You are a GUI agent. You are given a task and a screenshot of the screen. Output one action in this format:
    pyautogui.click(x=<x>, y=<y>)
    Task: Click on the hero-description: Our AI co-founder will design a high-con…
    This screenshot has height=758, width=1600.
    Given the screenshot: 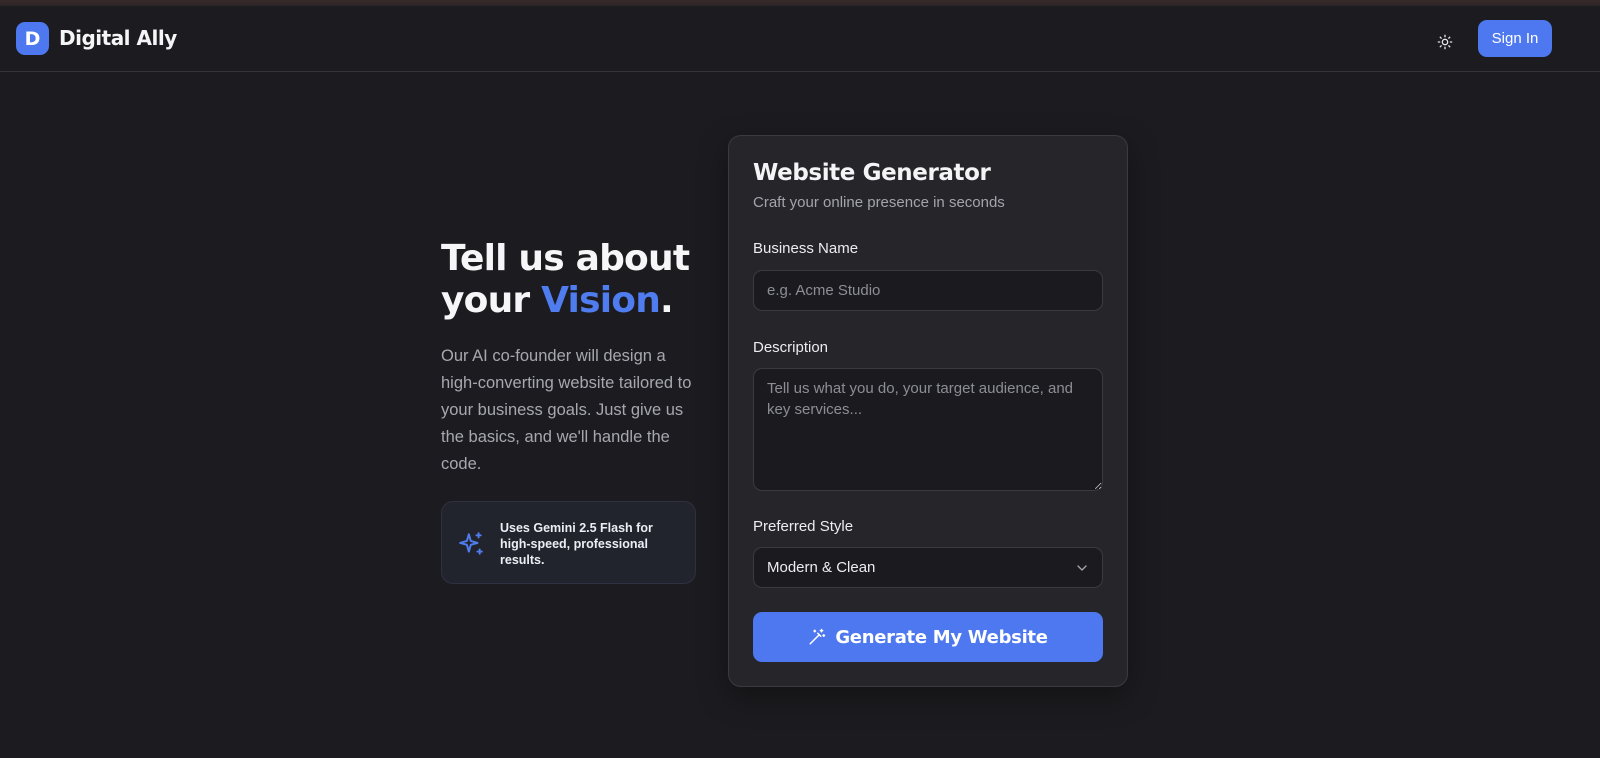 What is the action you would take?
    pyautogui.click(x=566, y=410)
    